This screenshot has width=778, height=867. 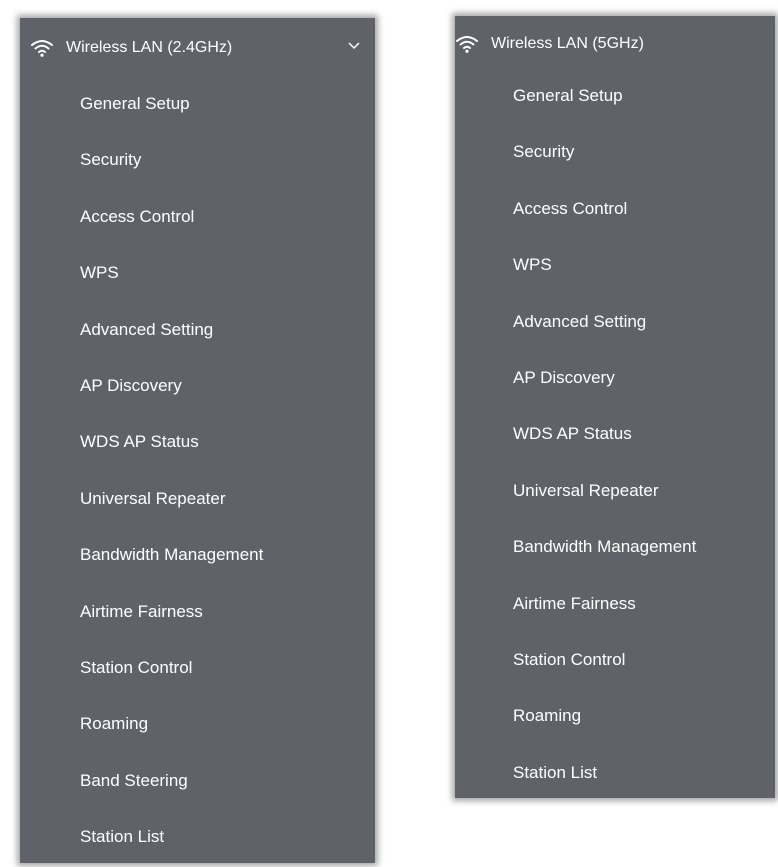 What do you see at coordinates (227, 781) in the screenshot?
I see `menu-item-band-steering: Band Steering` at bounding box center [227, 781].